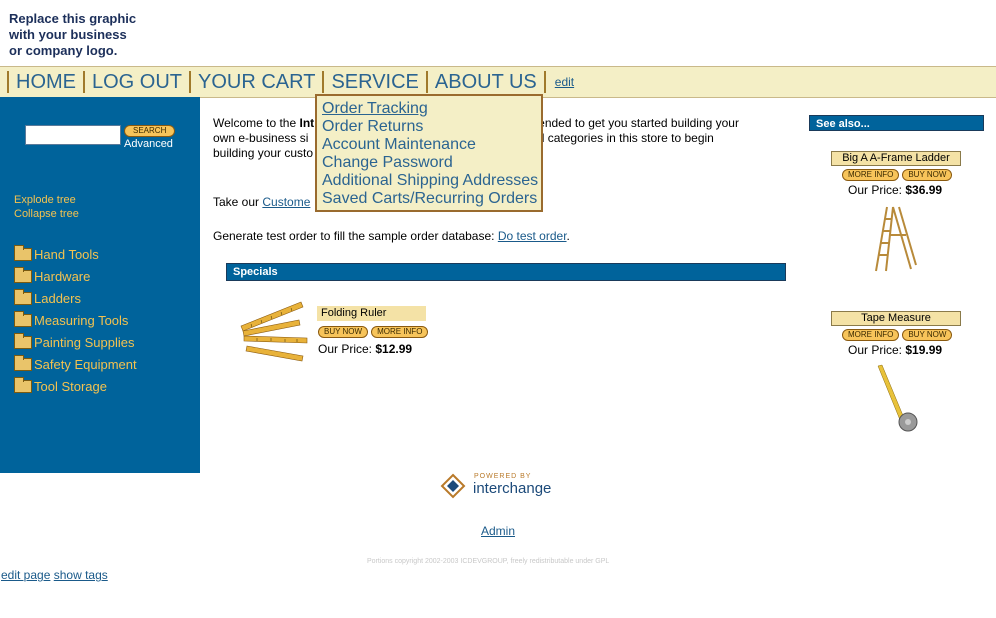 Image resolution: width=996 pixels, height=618 pixels. Describe the element at coordinates (633, 123) in the screenshot. I see `welcome-tail: ntended to get you started building your` at that location.